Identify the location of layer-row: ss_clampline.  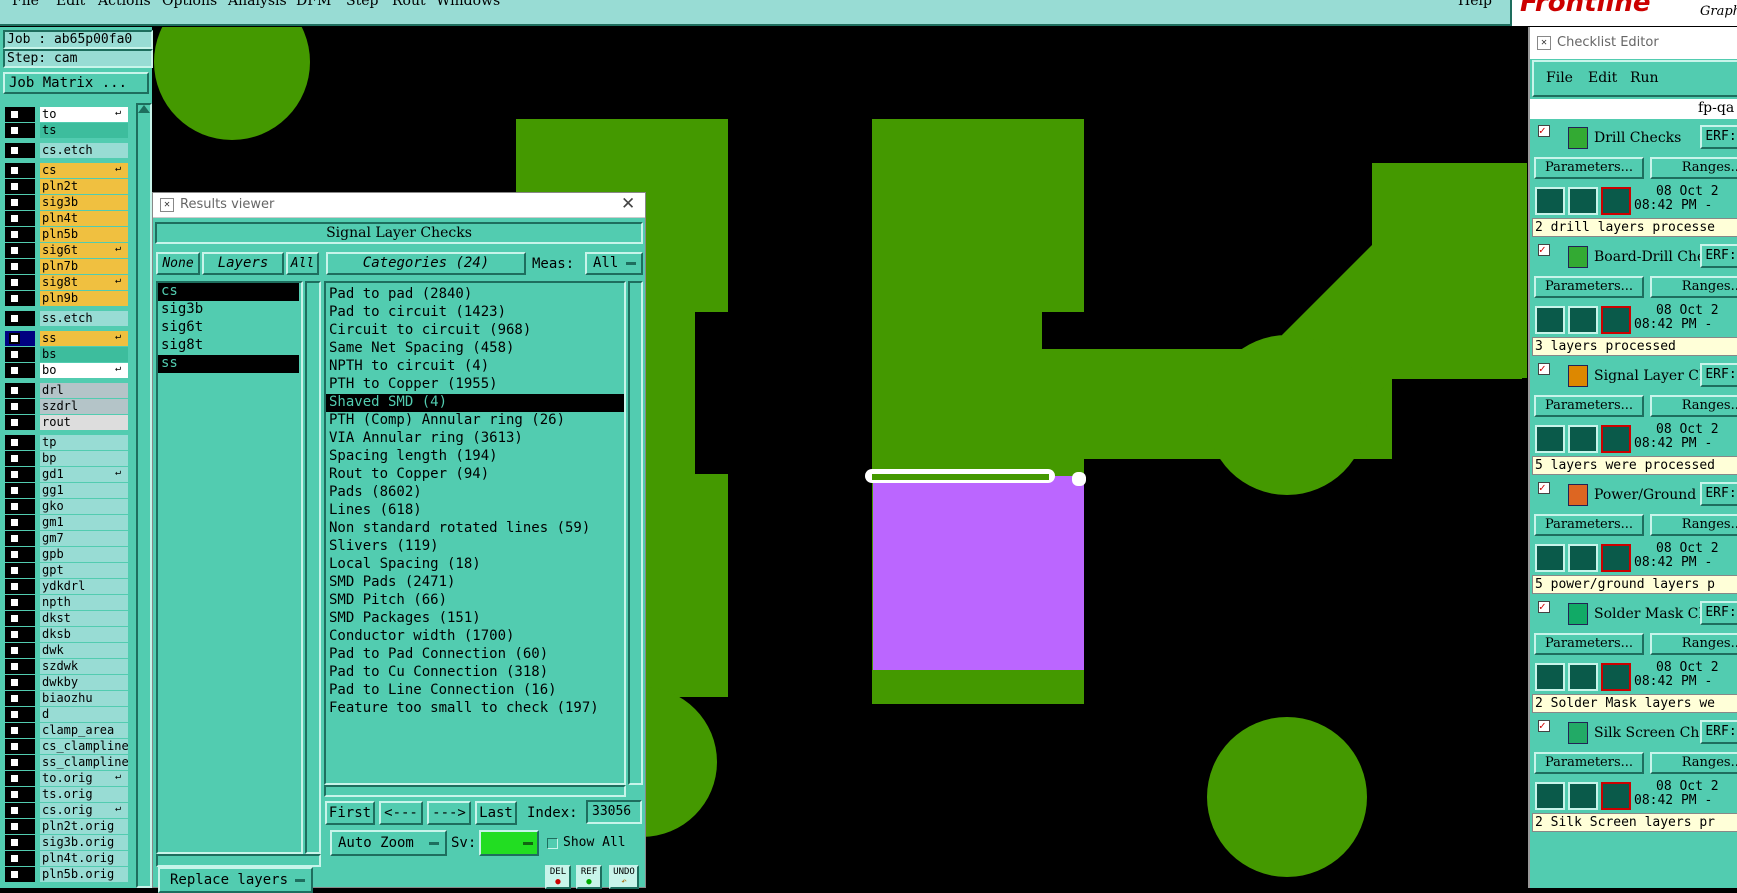
(66, 762).